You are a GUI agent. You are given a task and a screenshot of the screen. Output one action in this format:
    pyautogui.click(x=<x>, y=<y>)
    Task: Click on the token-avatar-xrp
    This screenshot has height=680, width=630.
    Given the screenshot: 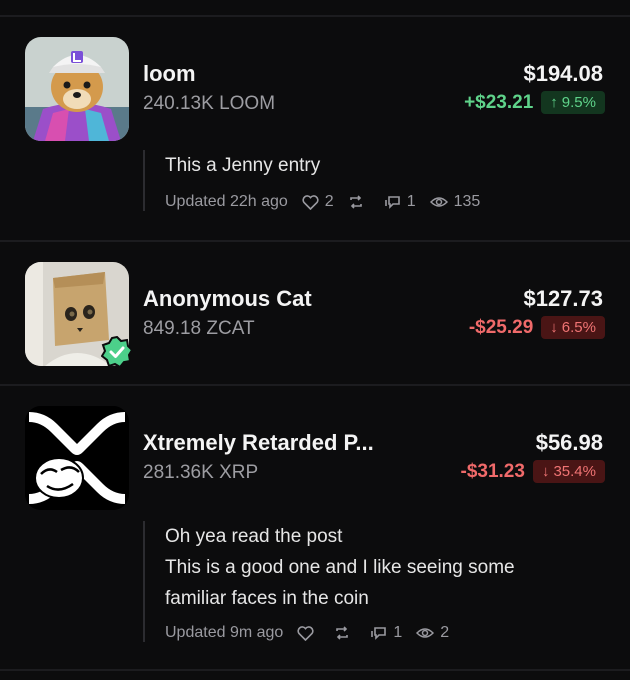 What is the action you would take?
    pyautogui.click(x=77, y=458)
    